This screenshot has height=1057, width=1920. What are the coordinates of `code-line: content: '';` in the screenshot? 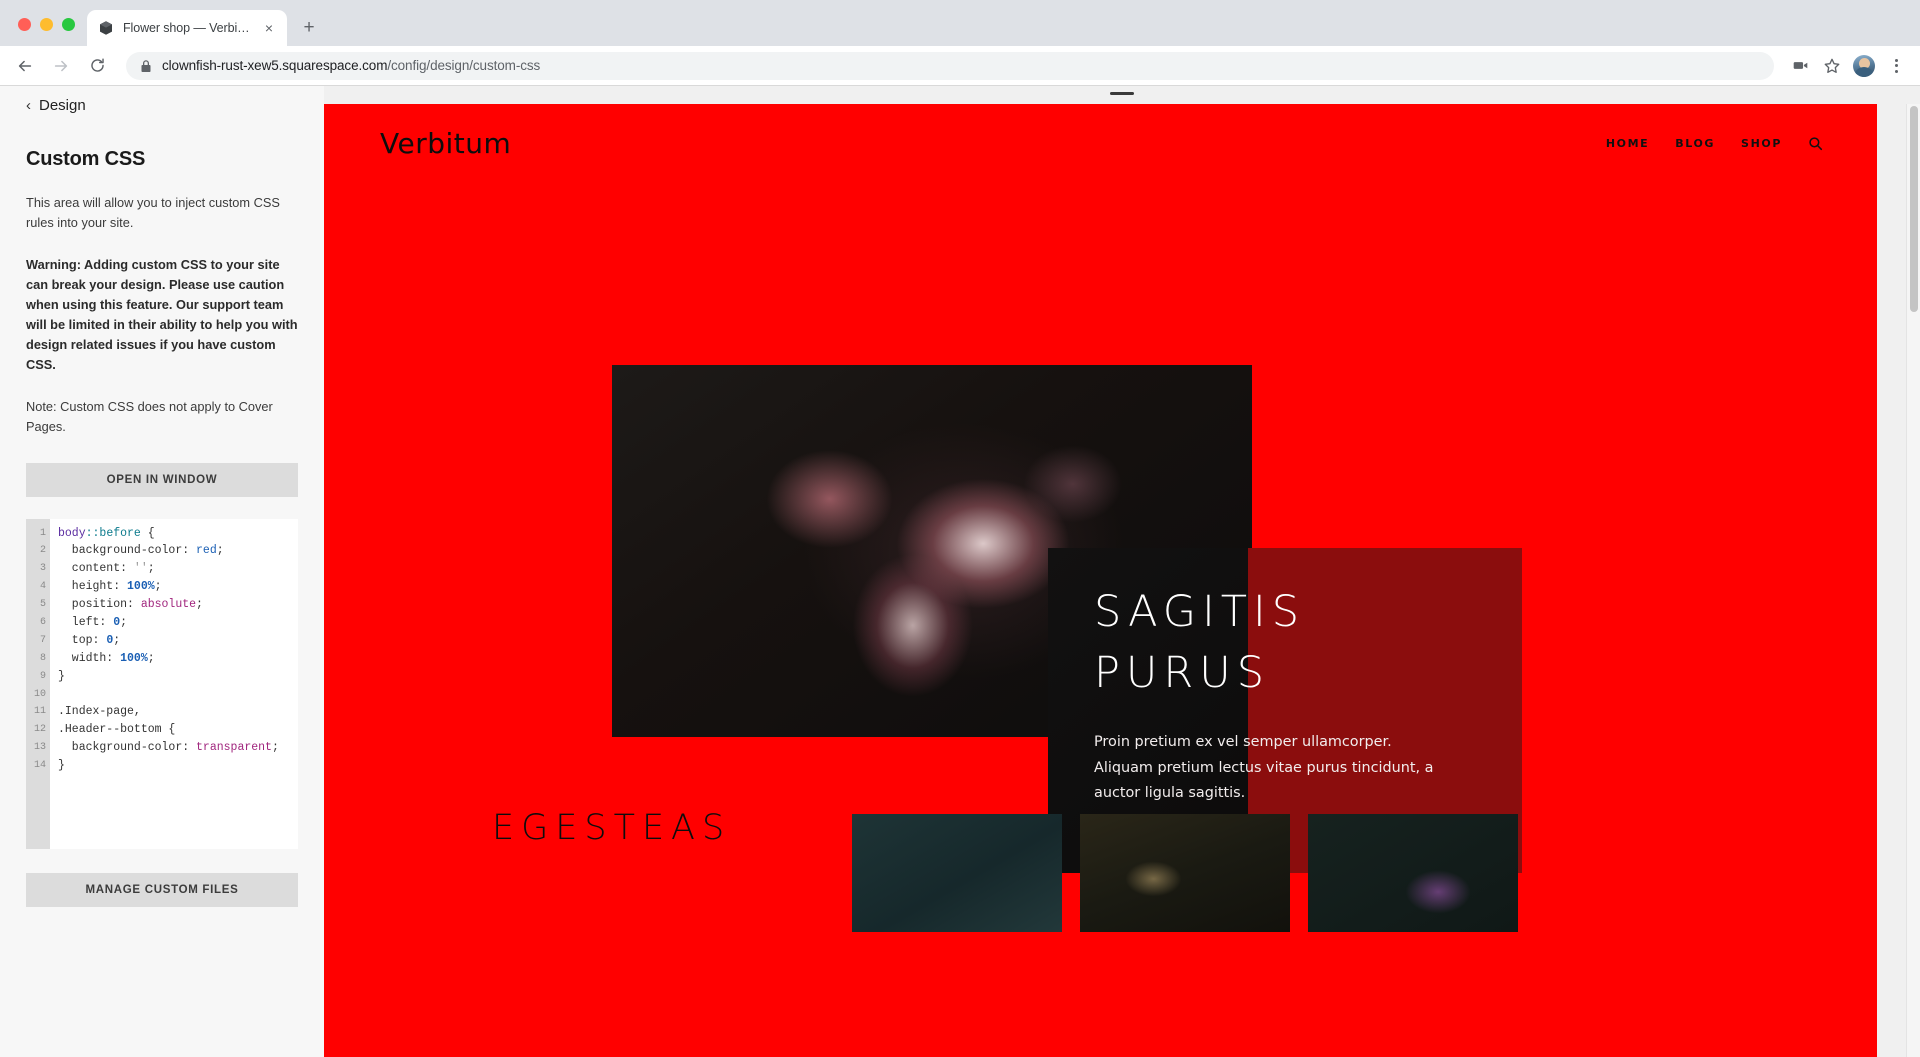 It's located at (106, 569).